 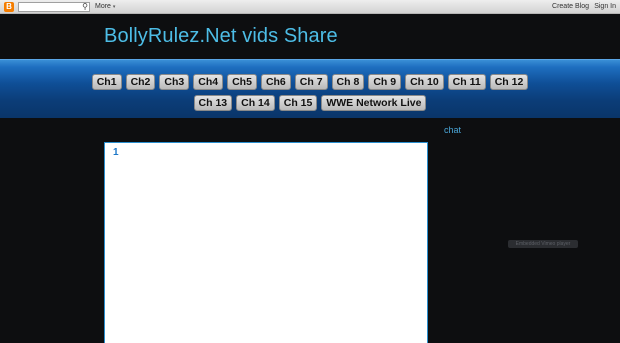 I want to click on blog-title: BollyRulez.Net vids Share, so click(x=221, y=36).